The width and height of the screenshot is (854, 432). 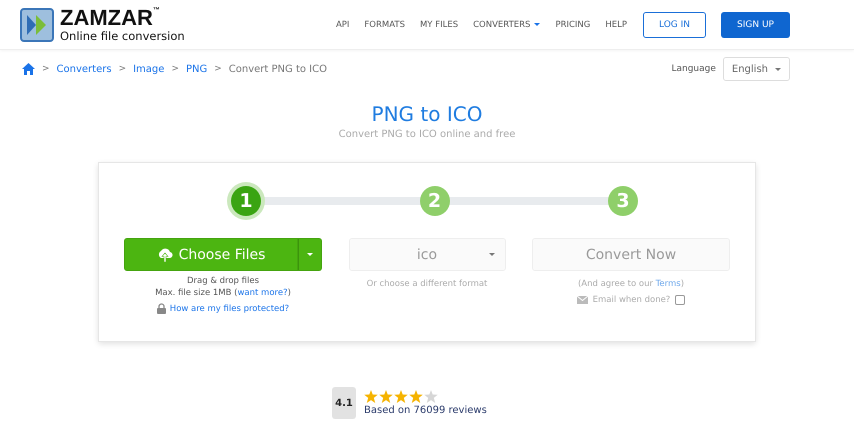 I want to click on language-label: Language, so click(x=693, y=69).